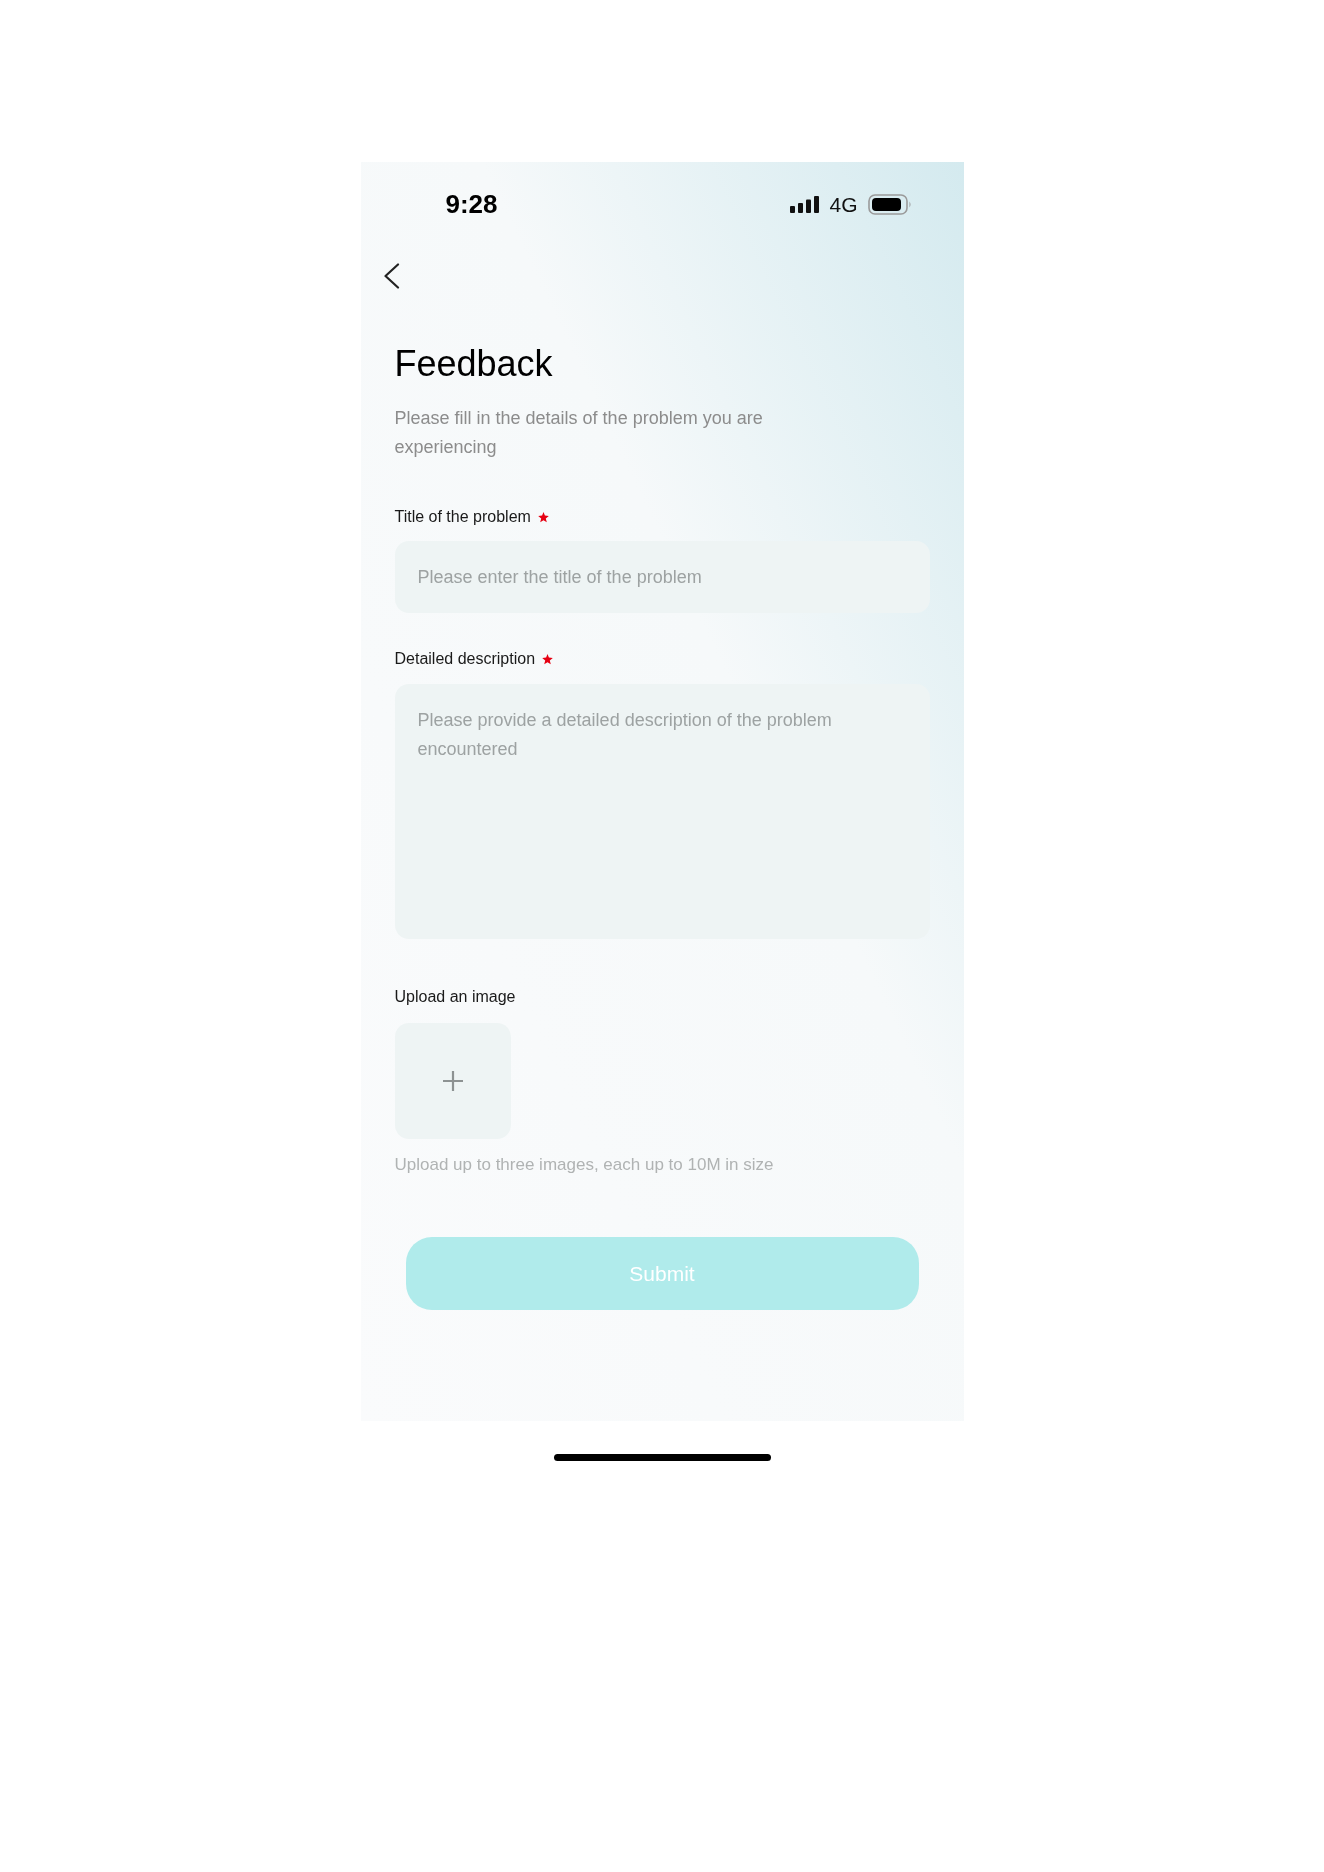 The height and width of the screenshot is (1872, 1324). What do you see at coordinates (391, 276) in the screenshot?
I see `back-icon` at bounding box center [391, 276].